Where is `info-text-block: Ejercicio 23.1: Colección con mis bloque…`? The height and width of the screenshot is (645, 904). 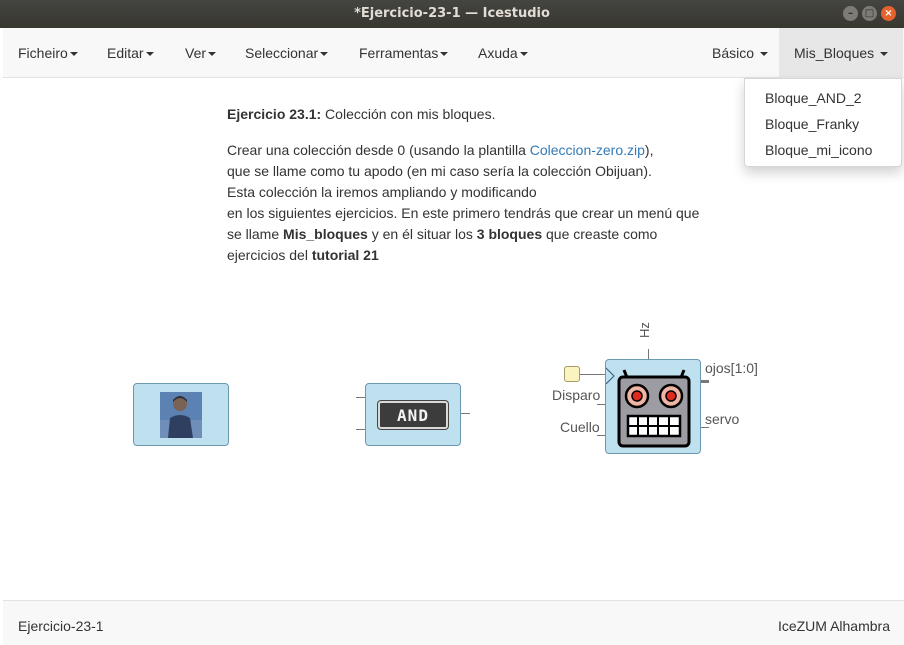
info-text-block: Ejercicio 23.1: Colección con mis bloque… is located at coordinates (472, 192).